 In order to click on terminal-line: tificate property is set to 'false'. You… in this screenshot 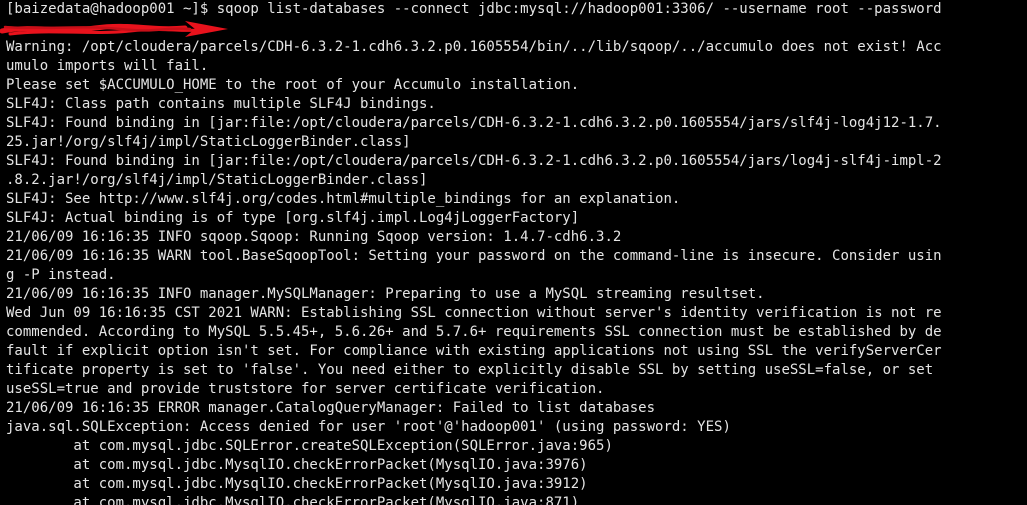, I will do `click(470, 370)`.